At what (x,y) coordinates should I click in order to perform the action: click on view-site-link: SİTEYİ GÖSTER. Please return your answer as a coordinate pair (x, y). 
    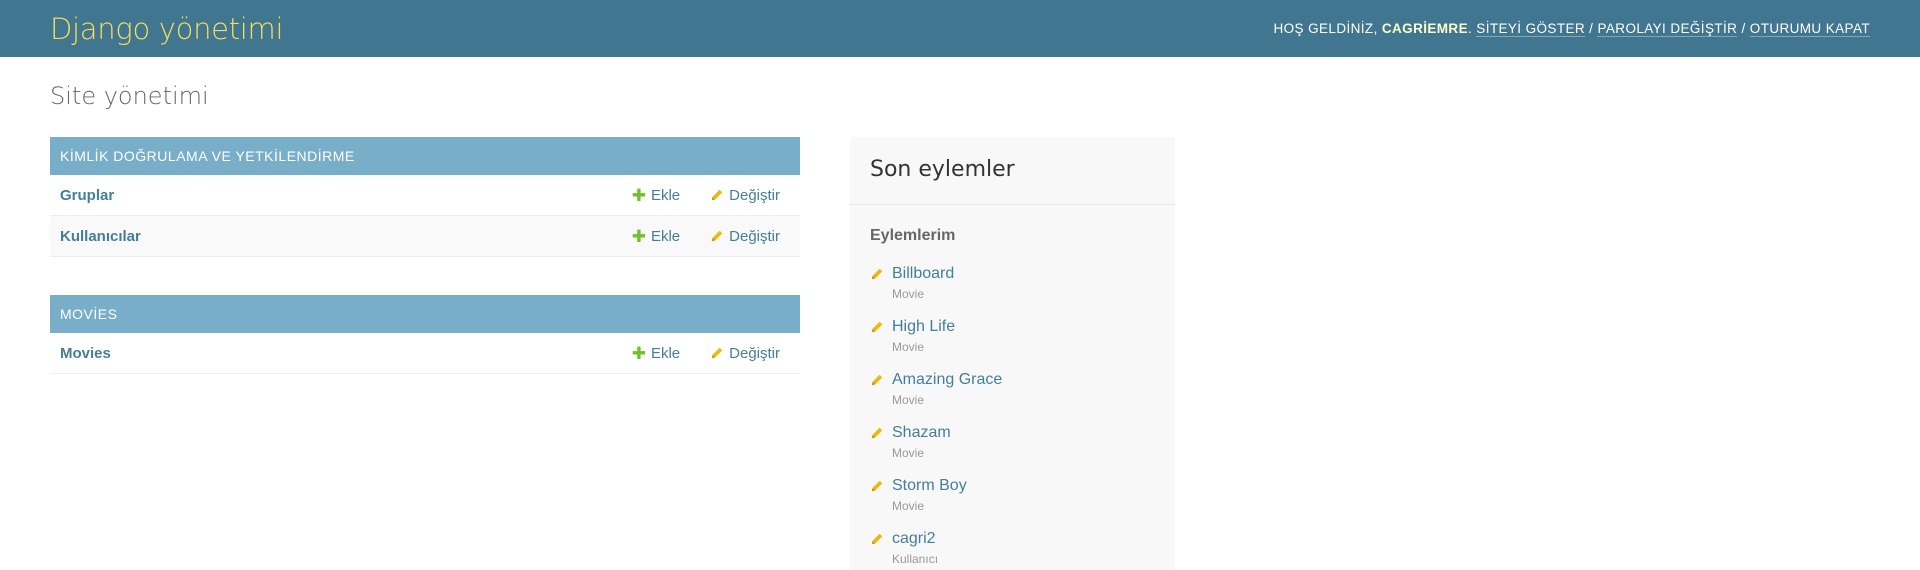
    Looking at the image, I should click on (1531, 29).